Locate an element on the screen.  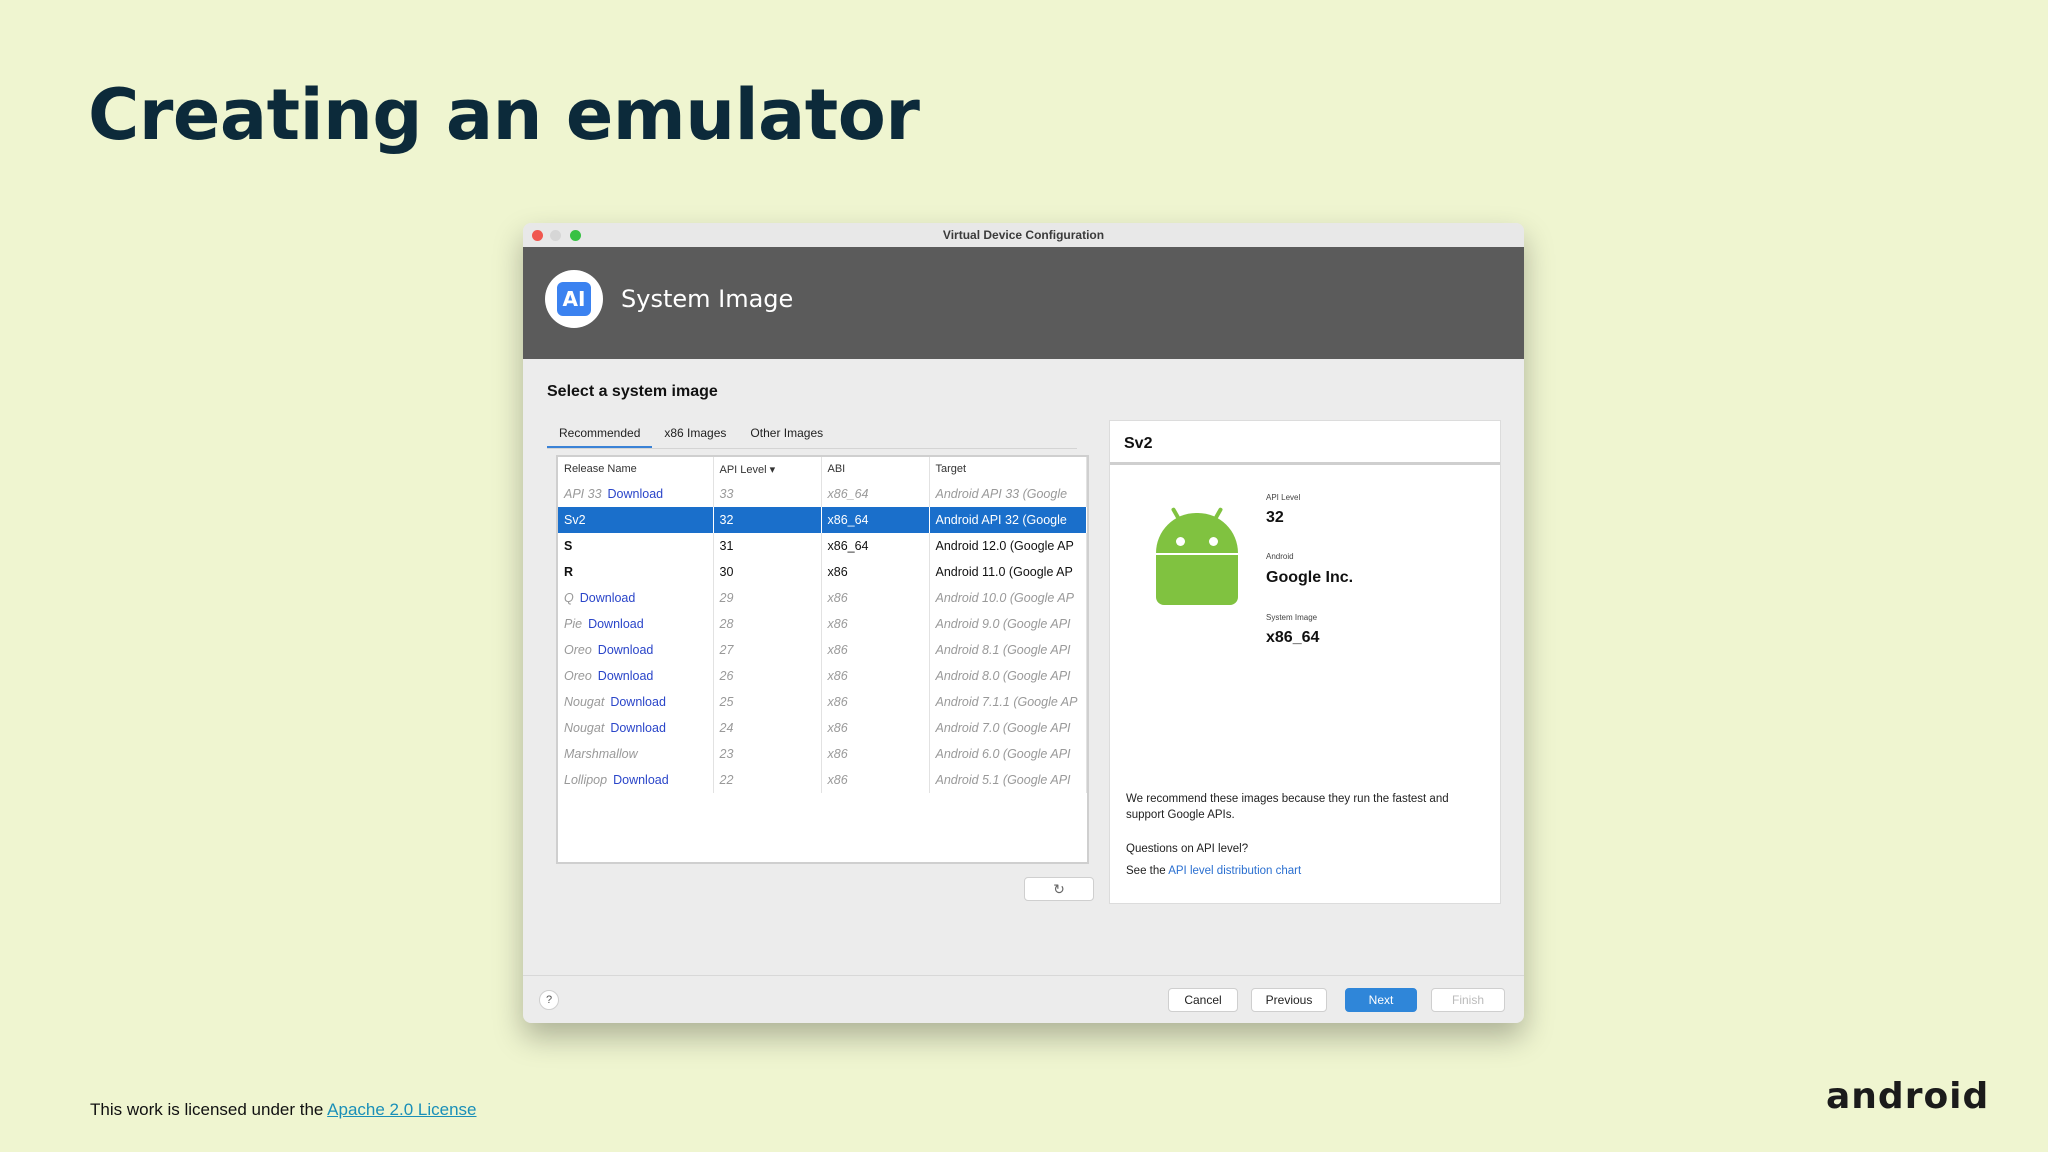
system-image-value: x86_64 is located at coordinates (1293, 637).